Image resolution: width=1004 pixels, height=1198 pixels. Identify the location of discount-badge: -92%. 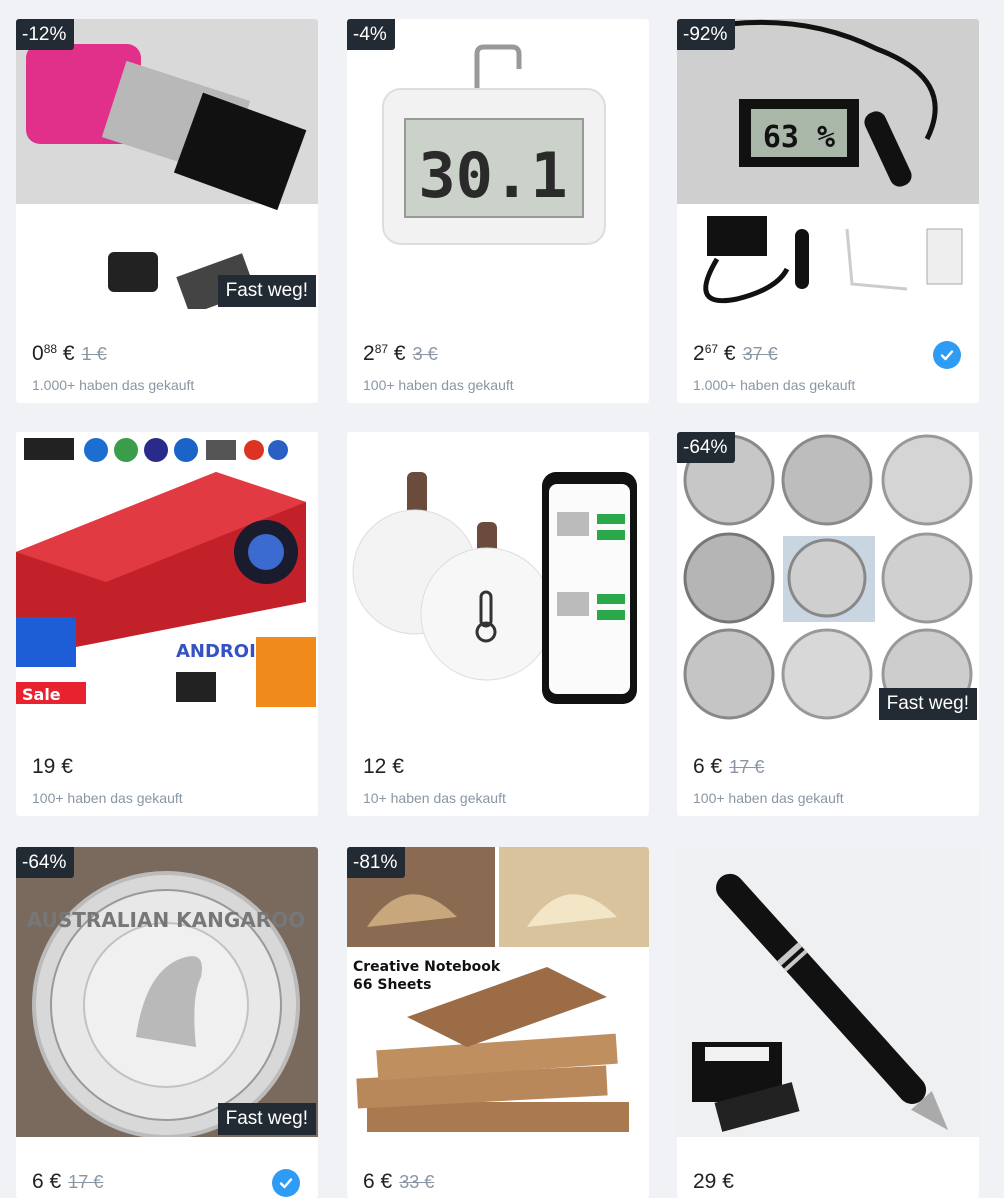
(706, 34).